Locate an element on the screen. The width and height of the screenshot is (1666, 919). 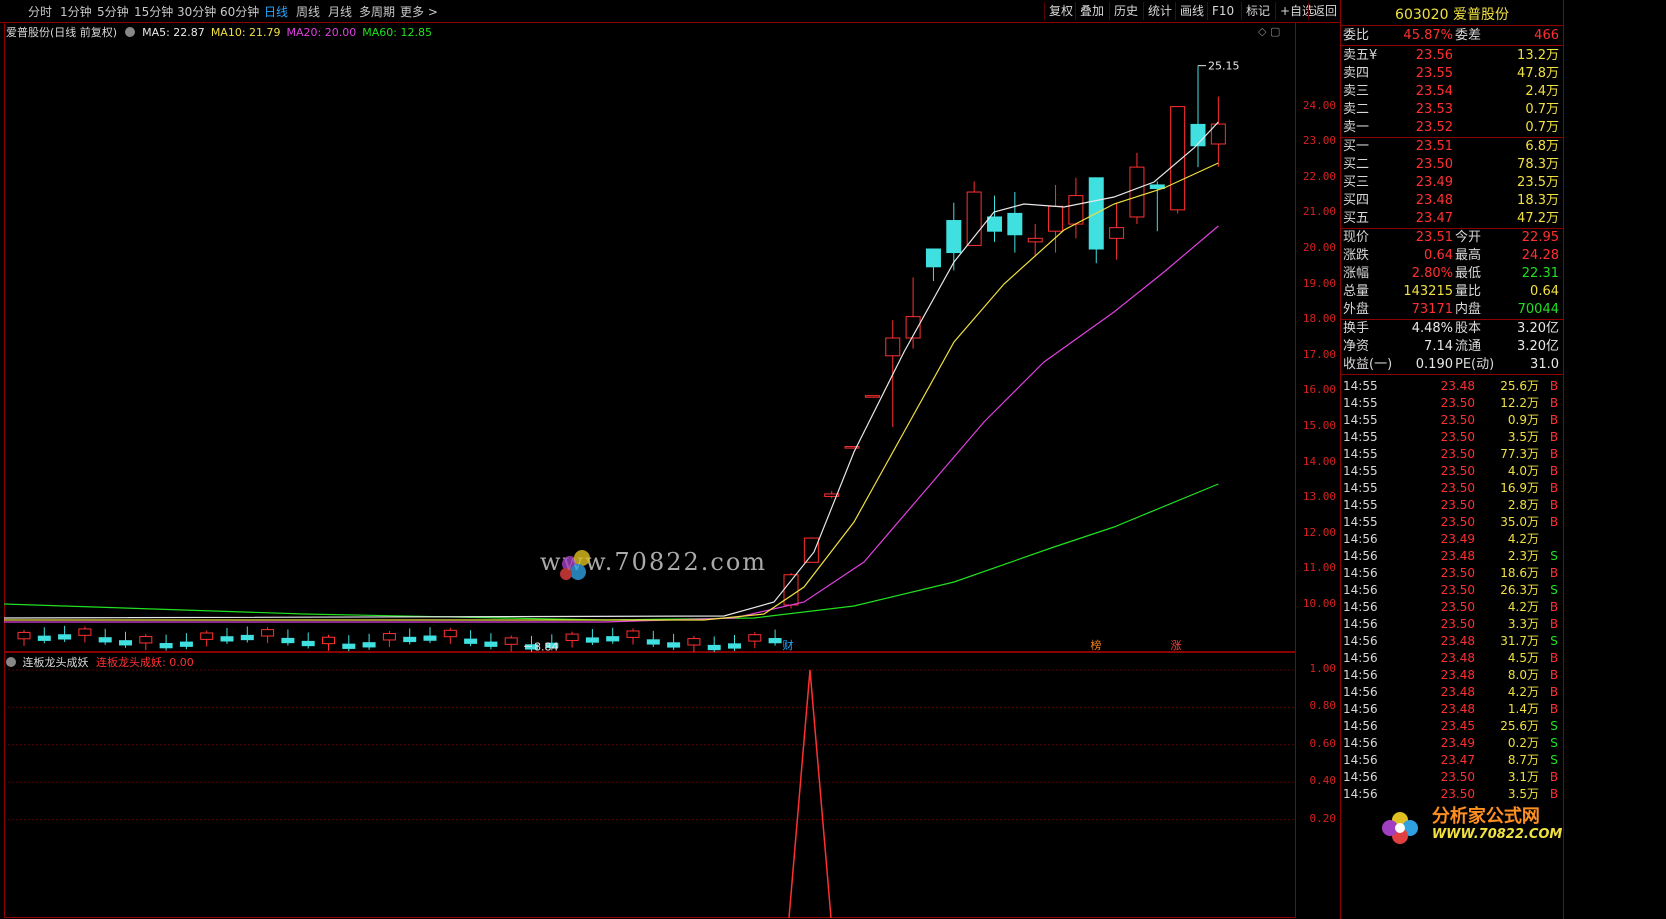
scrollbar-area is located at coordinates (1615, 459).